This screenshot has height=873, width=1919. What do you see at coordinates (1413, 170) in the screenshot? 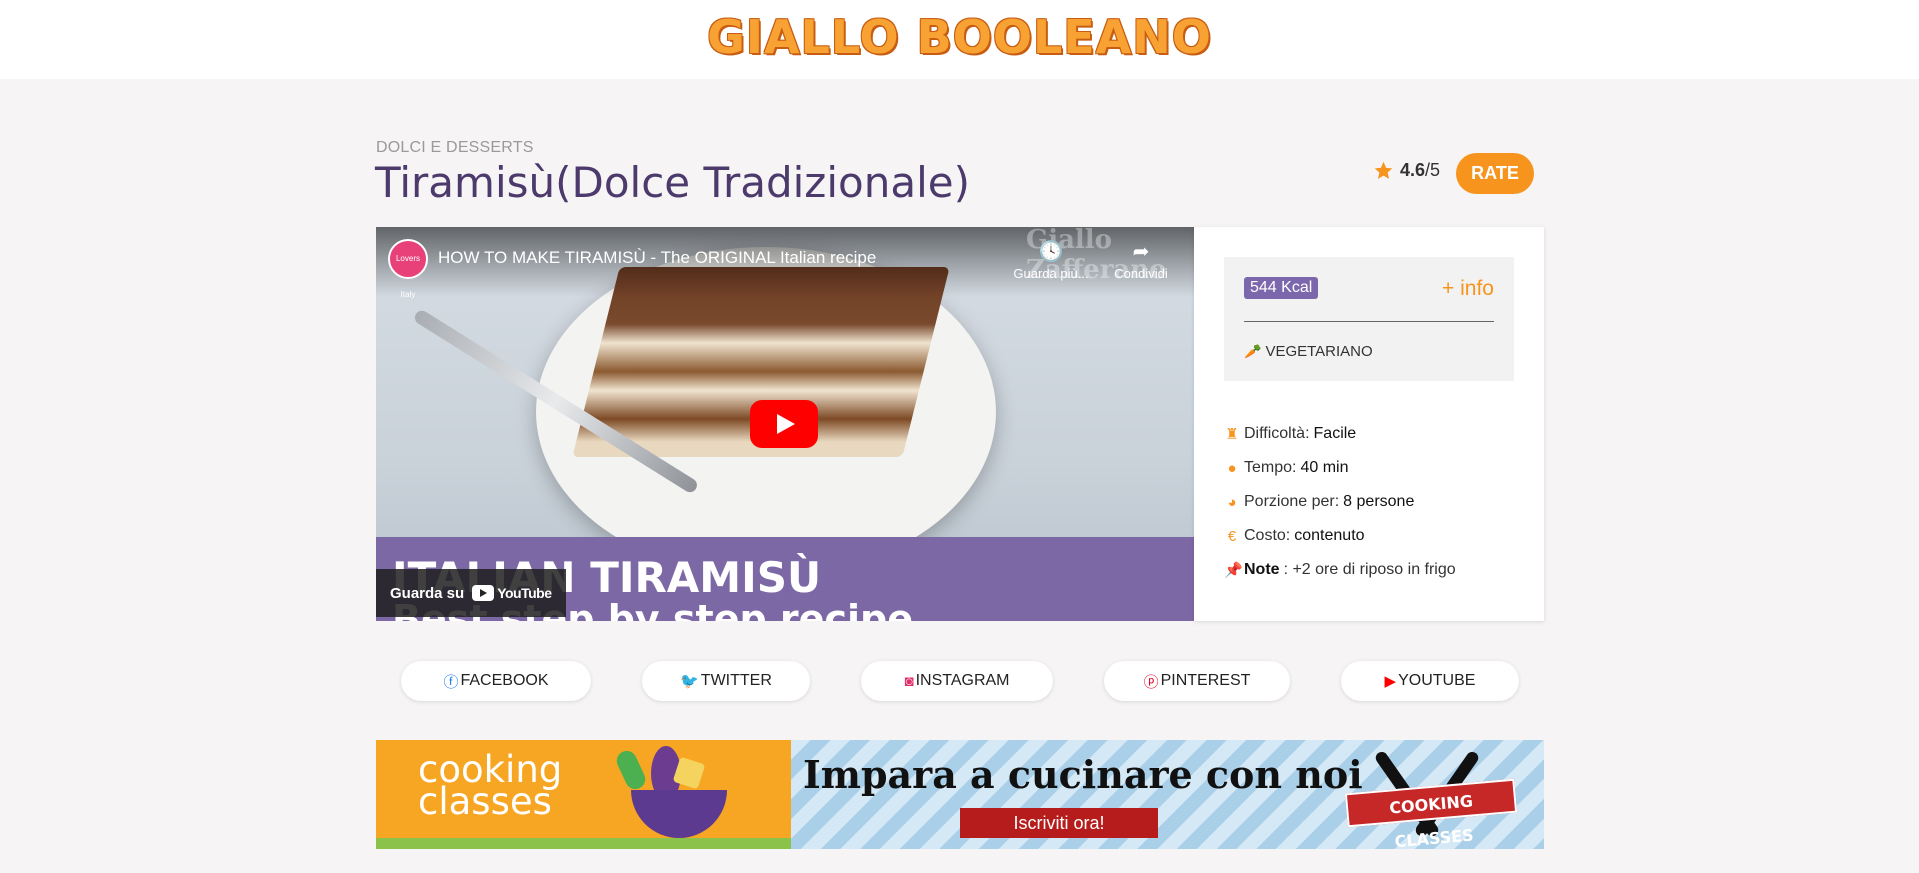
I see `rating-value: 4.6` at bounding box center [1413, 170].